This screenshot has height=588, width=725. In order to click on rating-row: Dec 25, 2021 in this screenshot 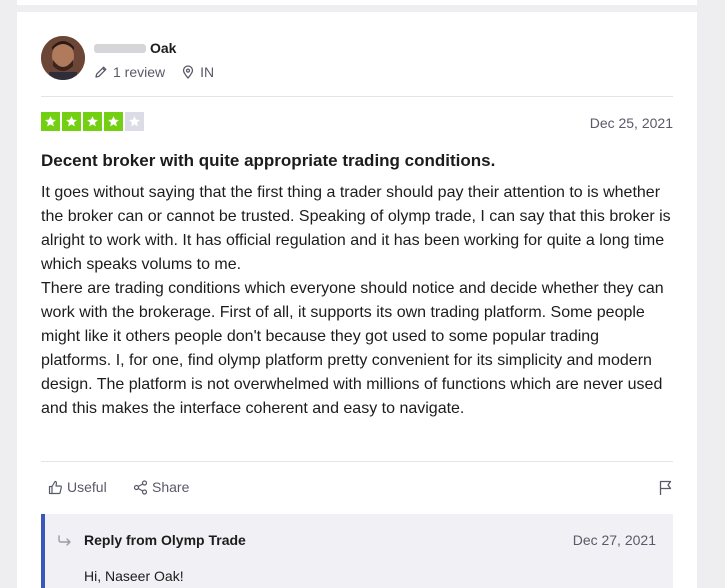, I will do `click(357, 123)`.